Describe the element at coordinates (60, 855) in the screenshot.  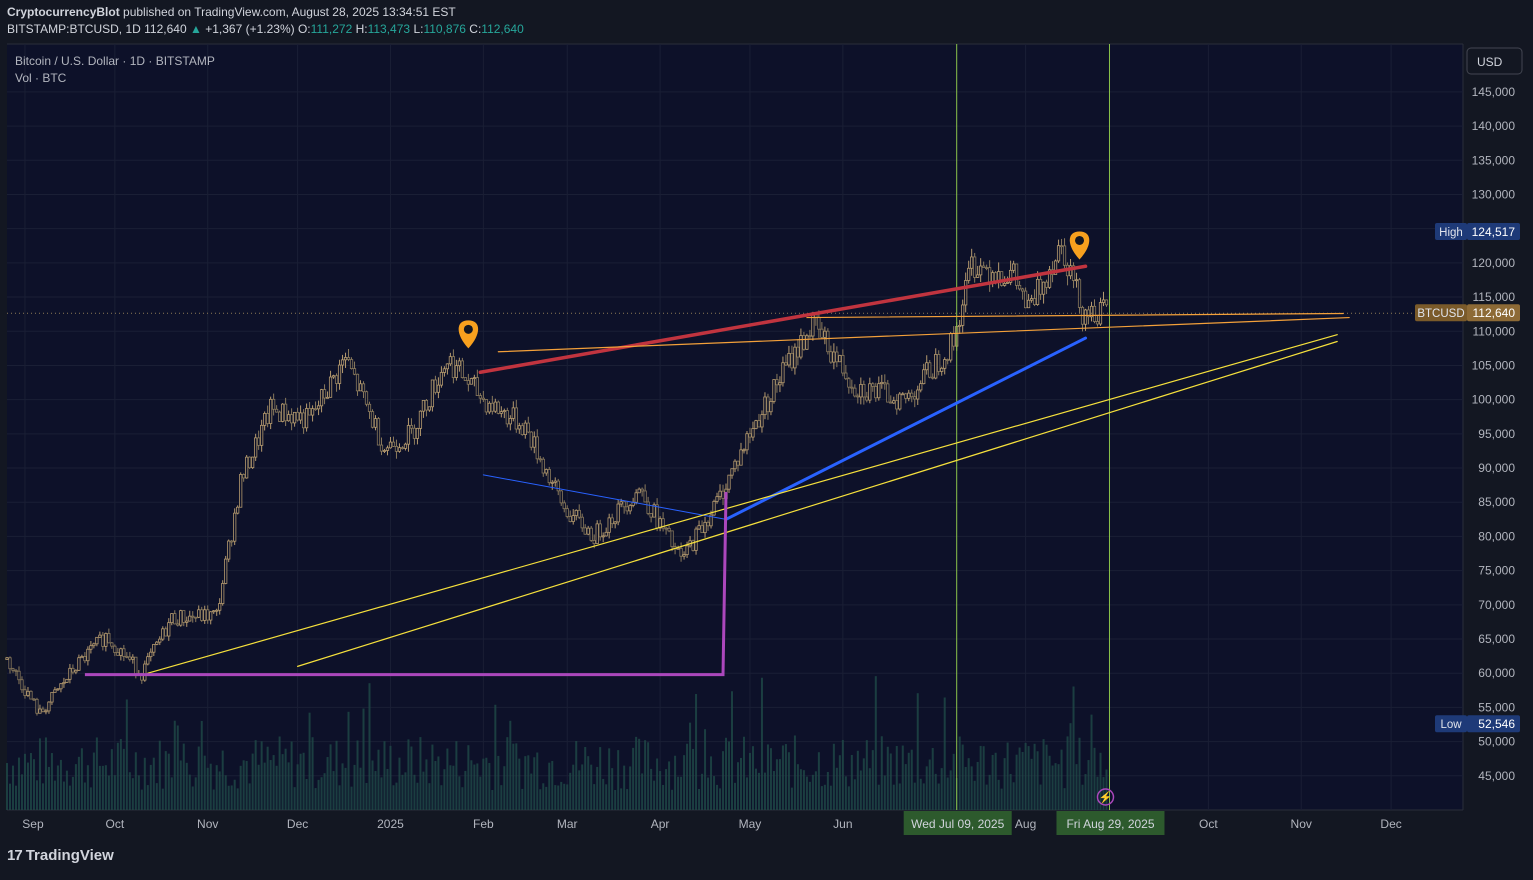
I see `tradingview-brand: 17 TradingView` at that location.